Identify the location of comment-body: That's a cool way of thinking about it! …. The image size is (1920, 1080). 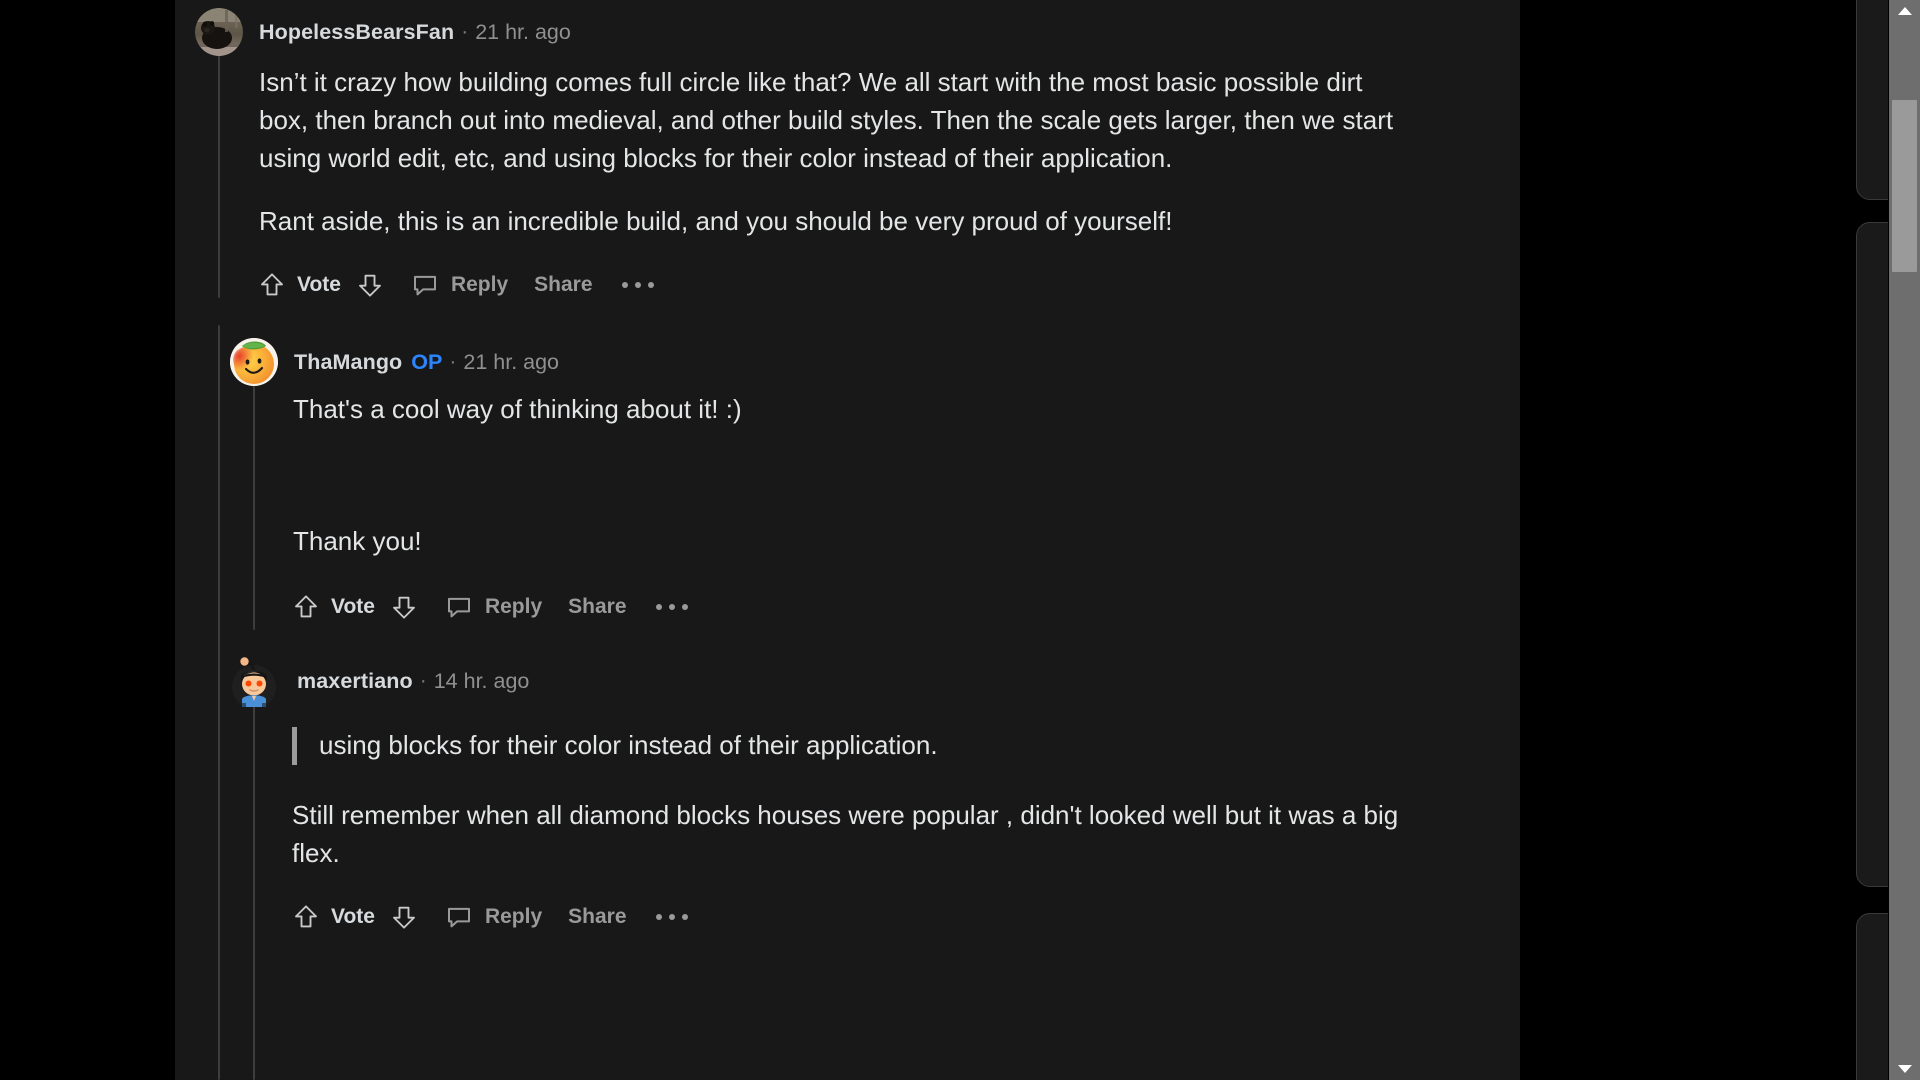
(845, 476).